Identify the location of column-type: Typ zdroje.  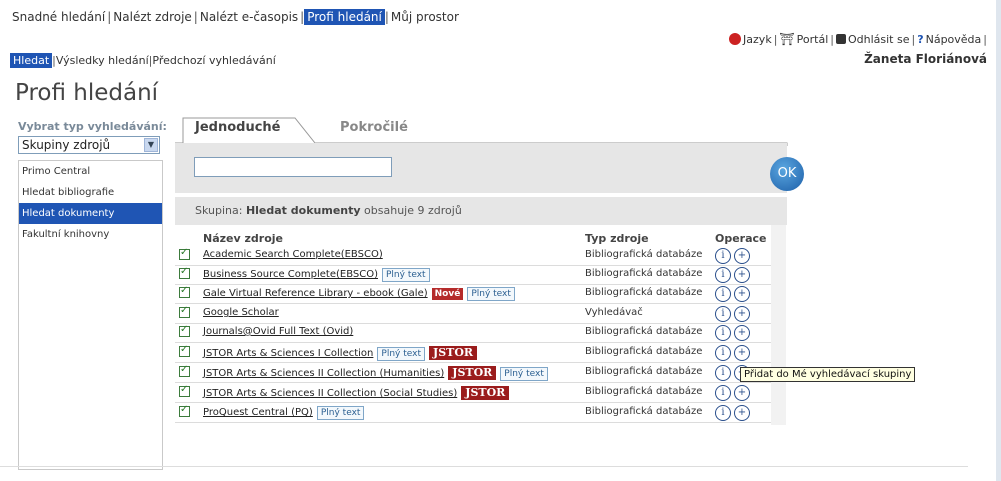
(617, 238).